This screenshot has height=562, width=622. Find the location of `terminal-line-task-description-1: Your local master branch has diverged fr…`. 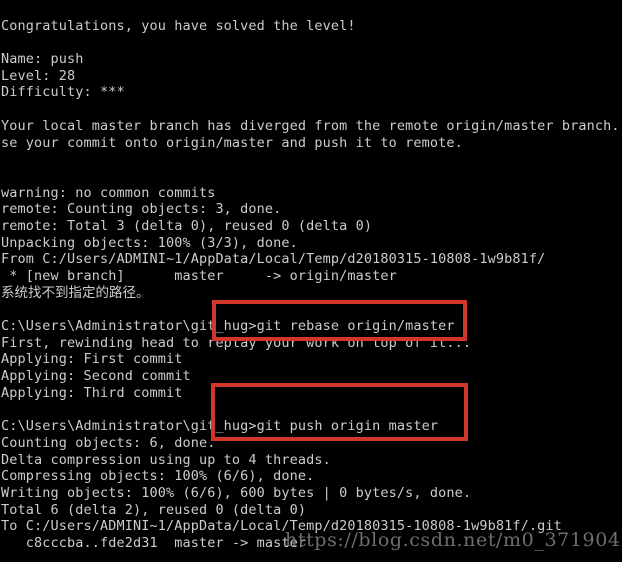

terminal-line-task-description-1: Your local master branch has diverged fr… is located at coordinates (311, 125).